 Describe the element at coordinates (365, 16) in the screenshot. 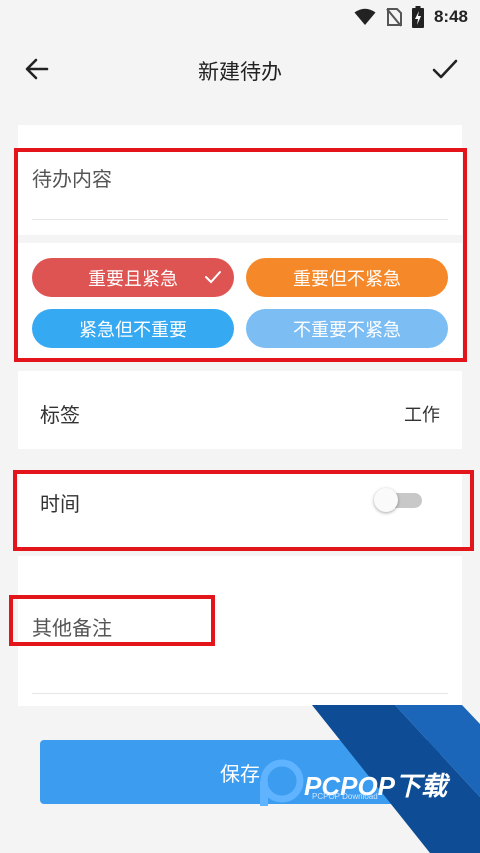

I see `wifi-icon` at that location.